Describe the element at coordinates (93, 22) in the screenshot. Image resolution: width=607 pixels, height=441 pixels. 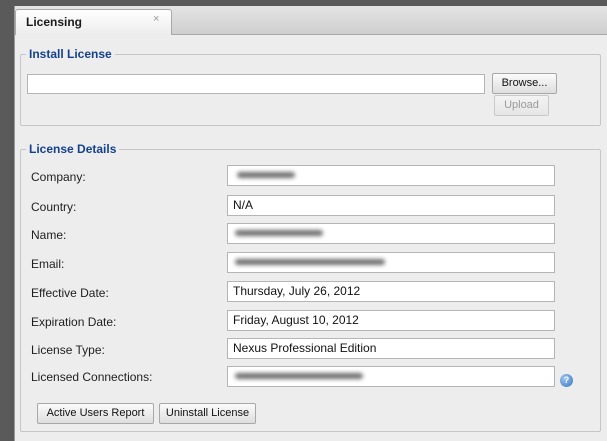
I see `tab-licensing: Licensing ×` at that location.